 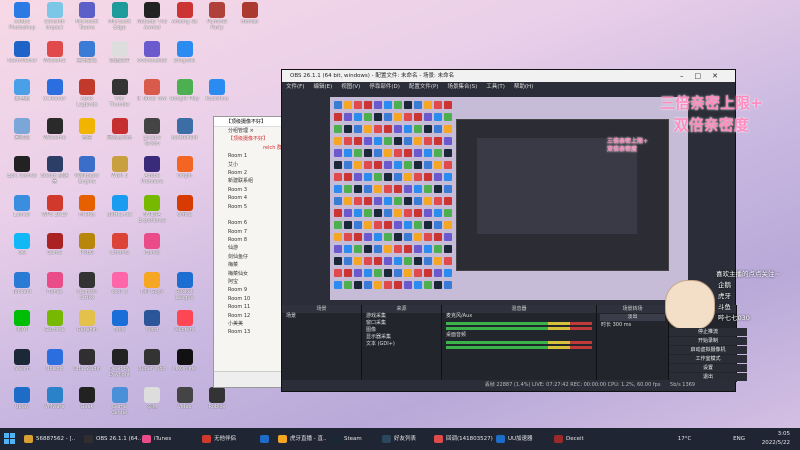 What do you see at coordinates (152, 57) in the screenshot?
I see `desktop-shortcut: Overcooked` at bounding box center [152, 57].